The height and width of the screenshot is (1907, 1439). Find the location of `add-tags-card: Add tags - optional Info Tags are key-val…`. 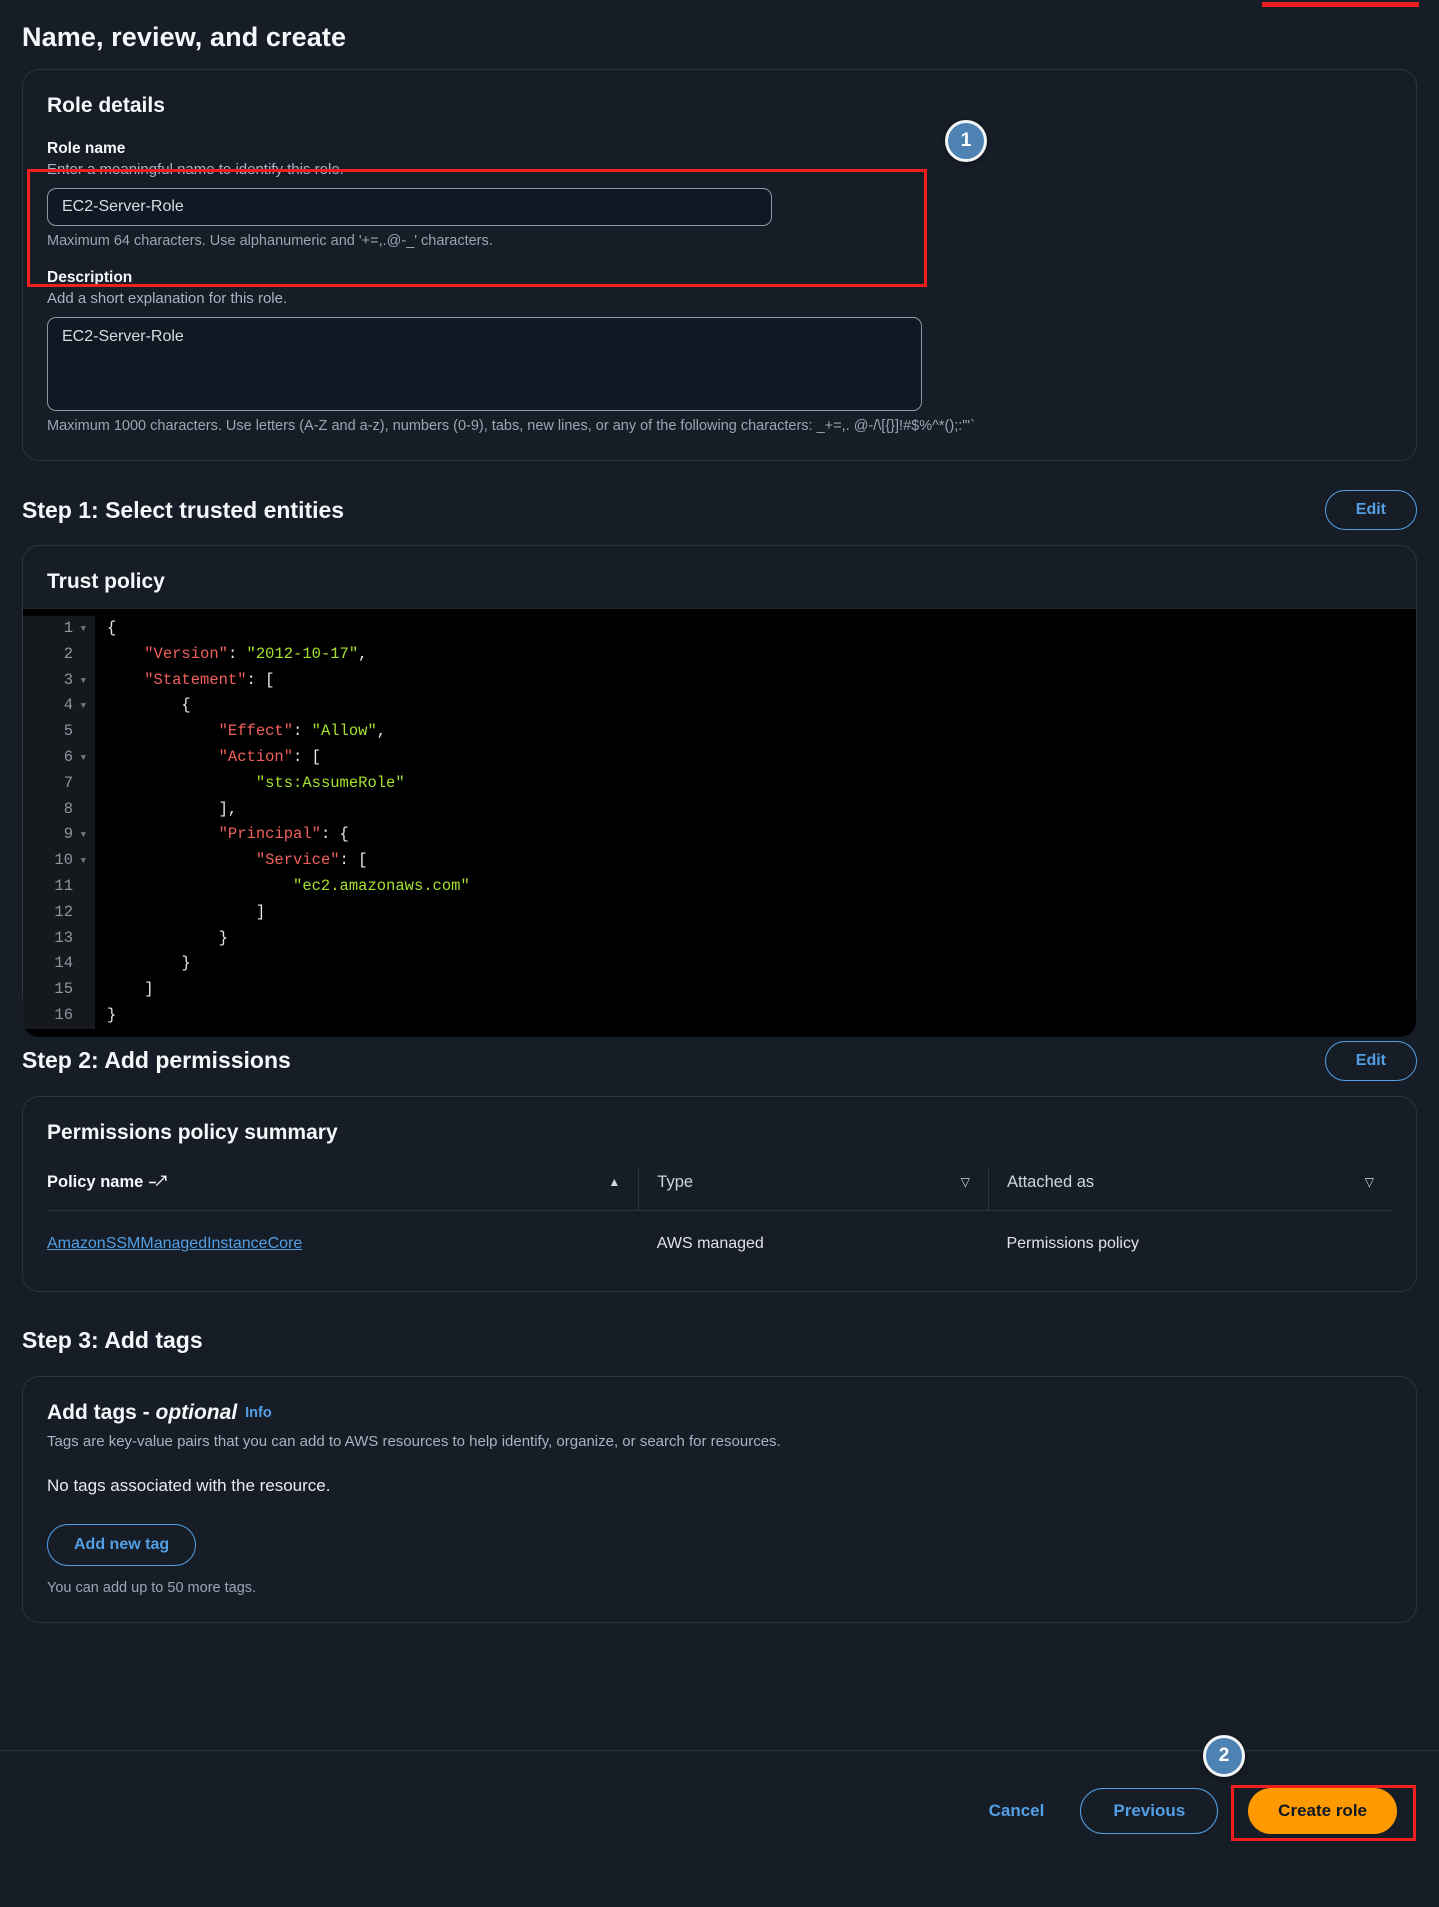

add-tags-card: Add tags - optional Info Tags are key-val… is located at coordinates (719, 1499).